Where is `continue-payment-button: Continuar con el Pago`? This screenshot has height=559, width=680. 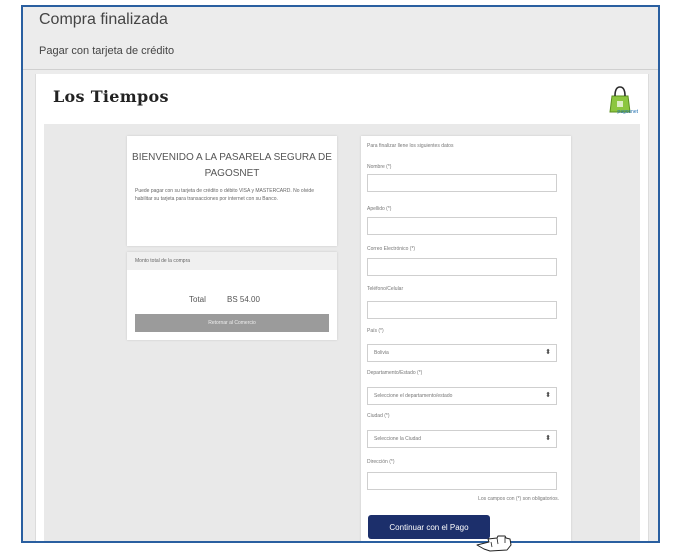 continue-payment-button: Continuar con el Pago is located at coordinates (429, 527).